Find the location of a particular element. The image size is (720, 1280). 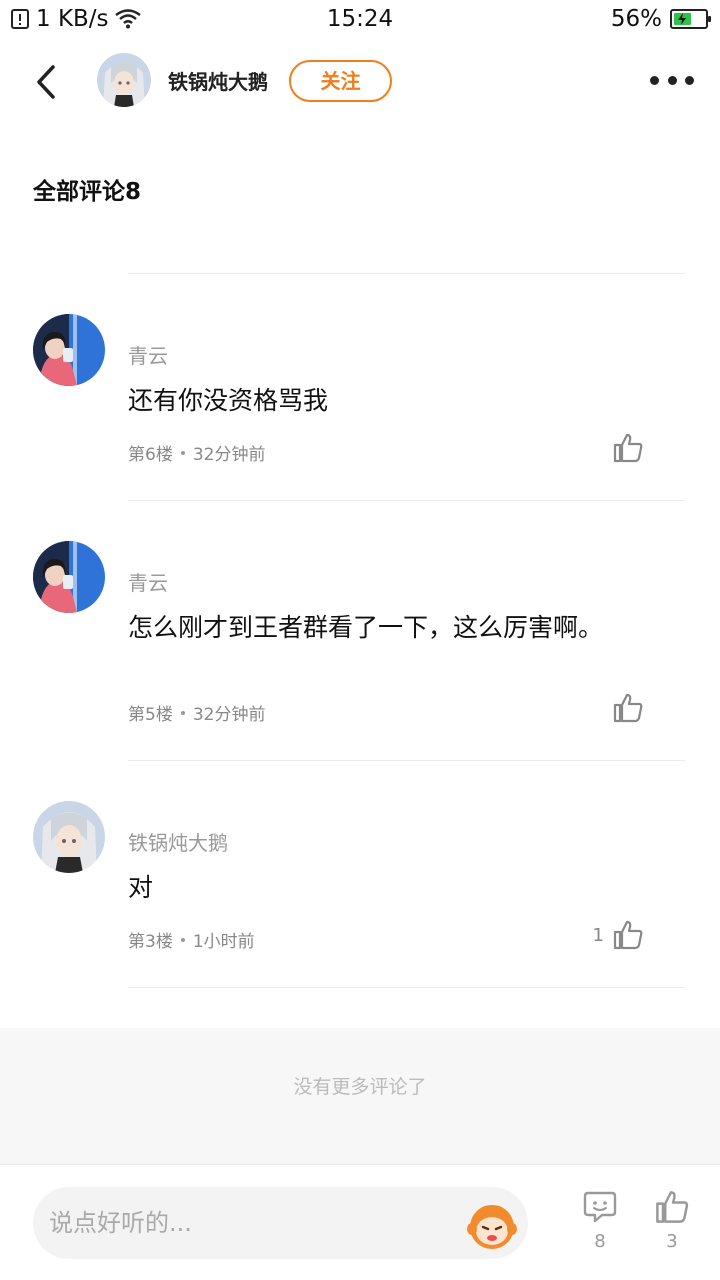

like-count: 3 is located at coordinates (672, 1241).